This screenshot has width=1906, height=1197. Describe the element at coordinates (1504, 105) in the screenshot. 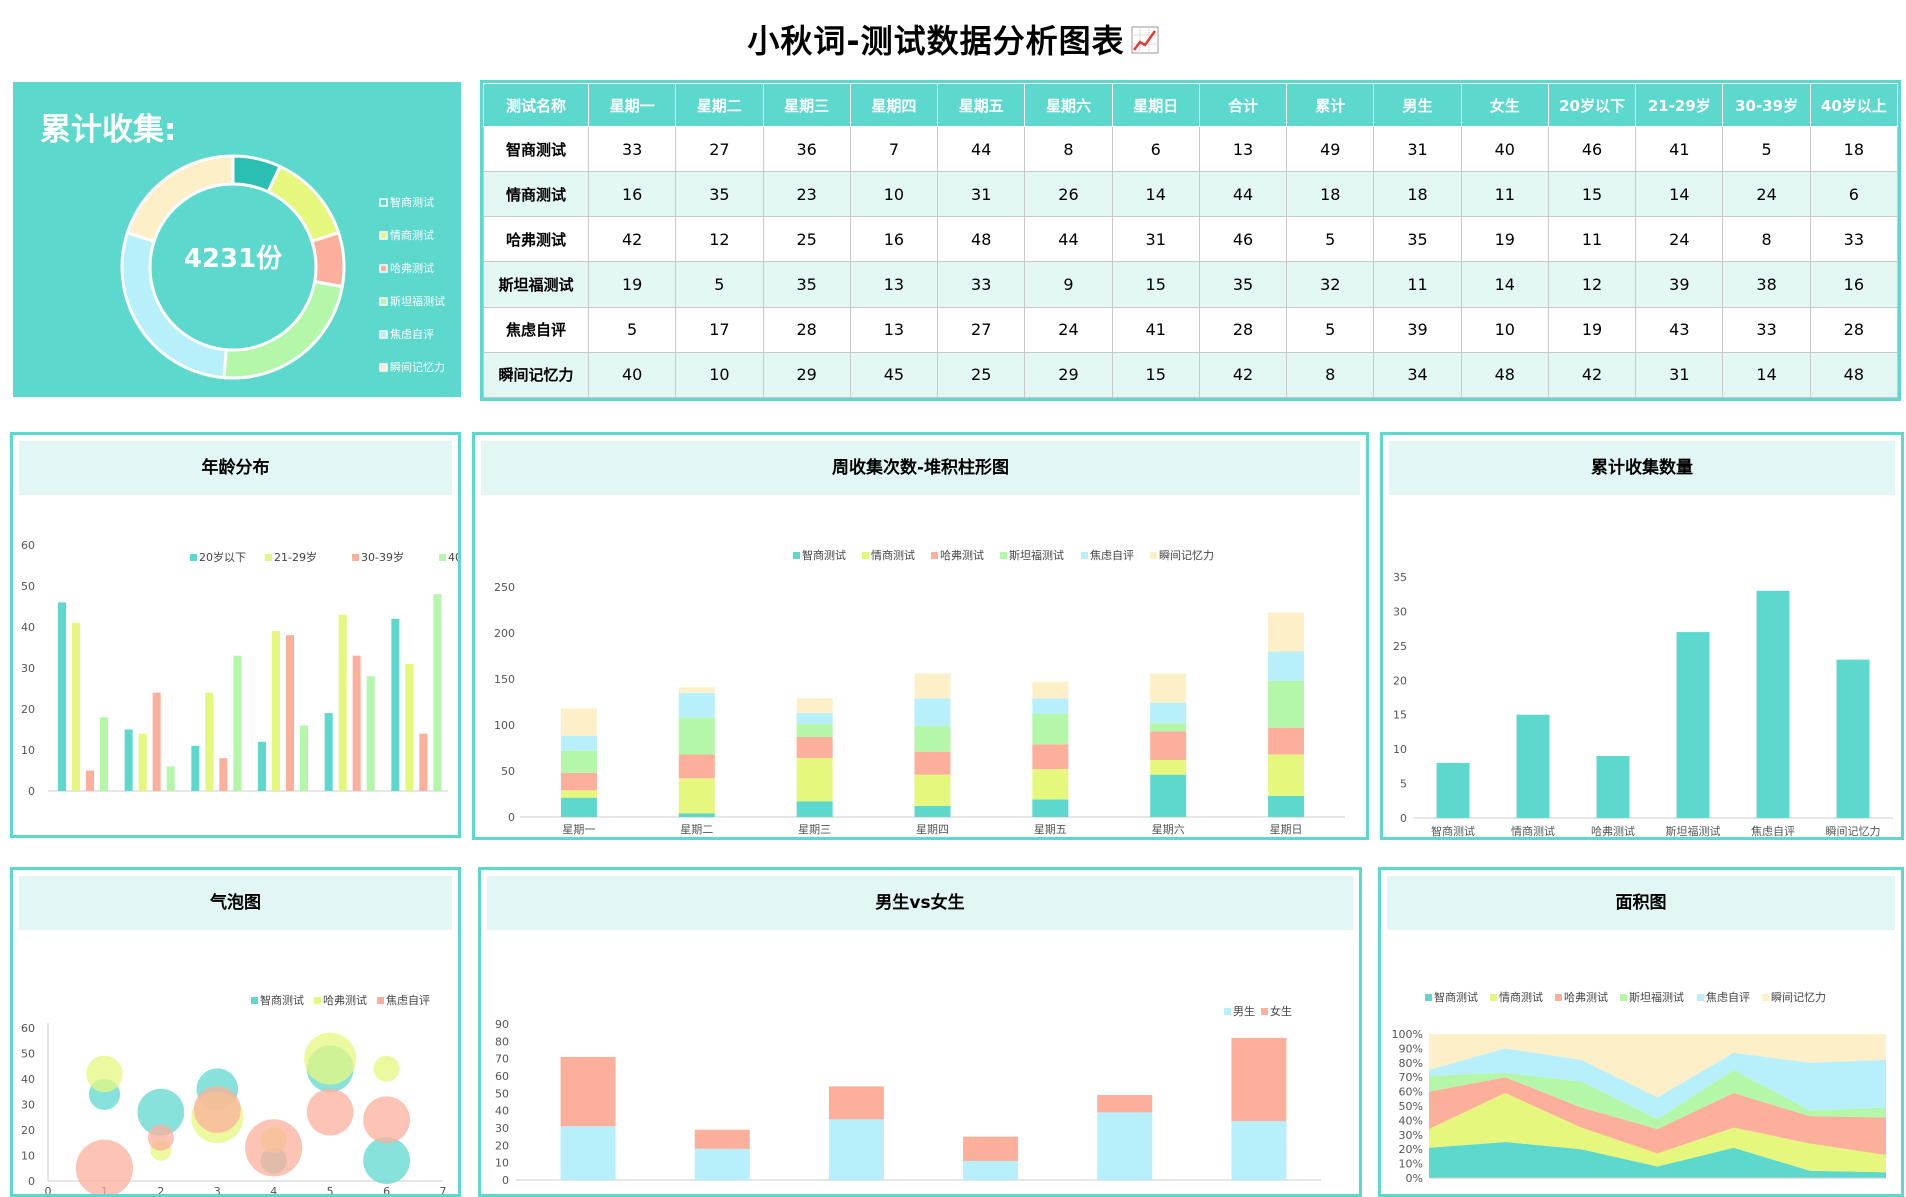

I see `table-header-11: 女生` at that location.